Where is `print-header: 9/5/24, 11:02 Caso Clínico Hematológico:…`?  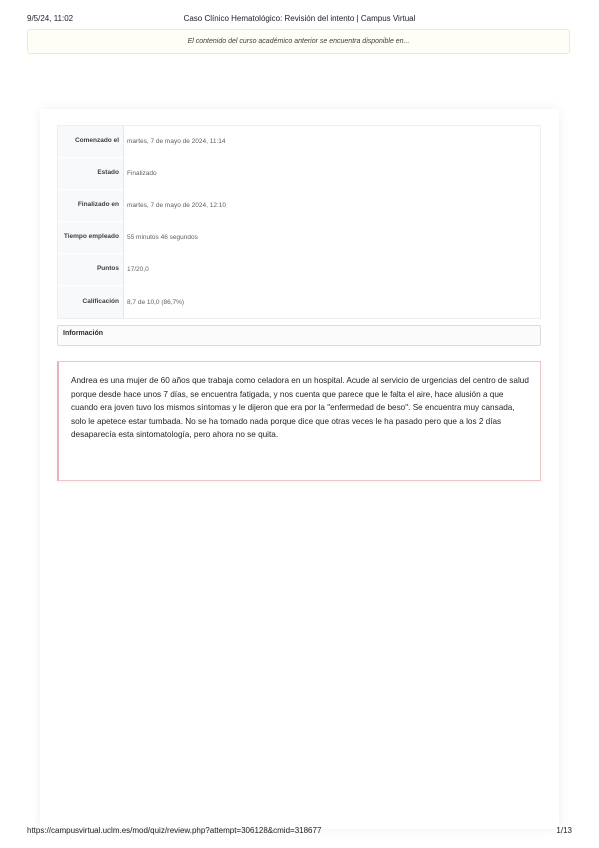 print-header: 9/5/24, 11:02 Caso Clínico Hematológico:… is located at coordinates (299, 20).